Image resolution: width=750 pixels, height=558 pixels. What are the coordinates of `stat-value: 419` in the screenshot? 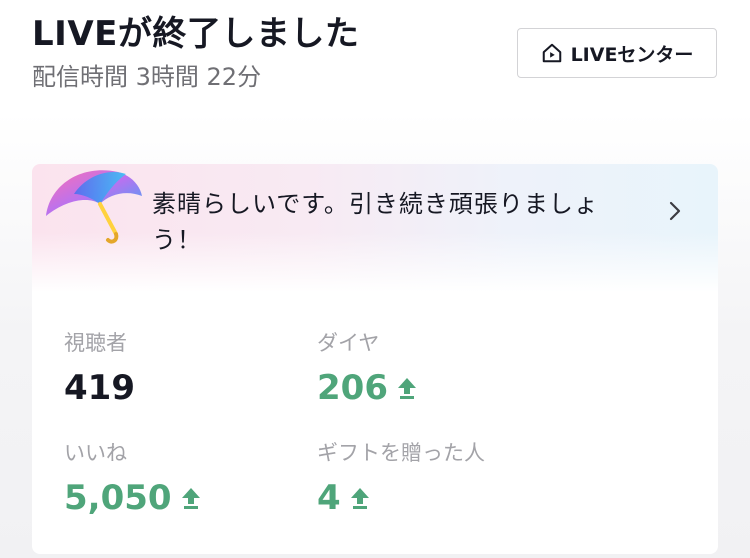 It's located at (99, 388).